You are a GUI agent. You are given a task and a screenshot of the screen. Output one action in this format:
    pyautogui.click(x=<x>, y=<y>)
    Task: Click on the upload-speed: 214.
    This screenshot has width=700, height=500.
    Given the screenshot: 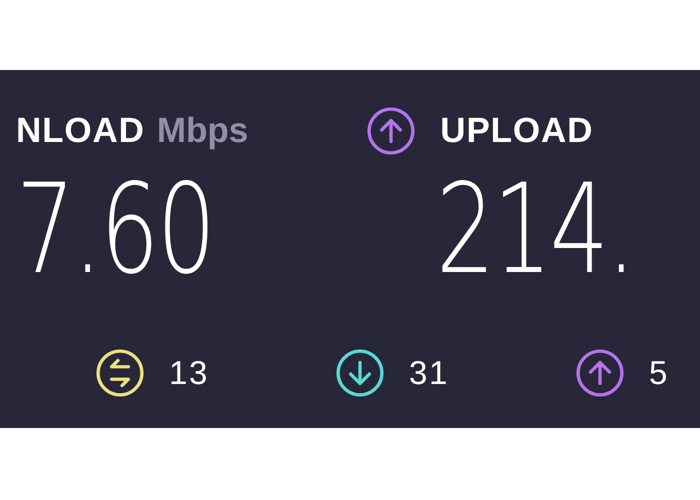 What is the action you would take?
    pyautogui.click(x=535, y=230)
    